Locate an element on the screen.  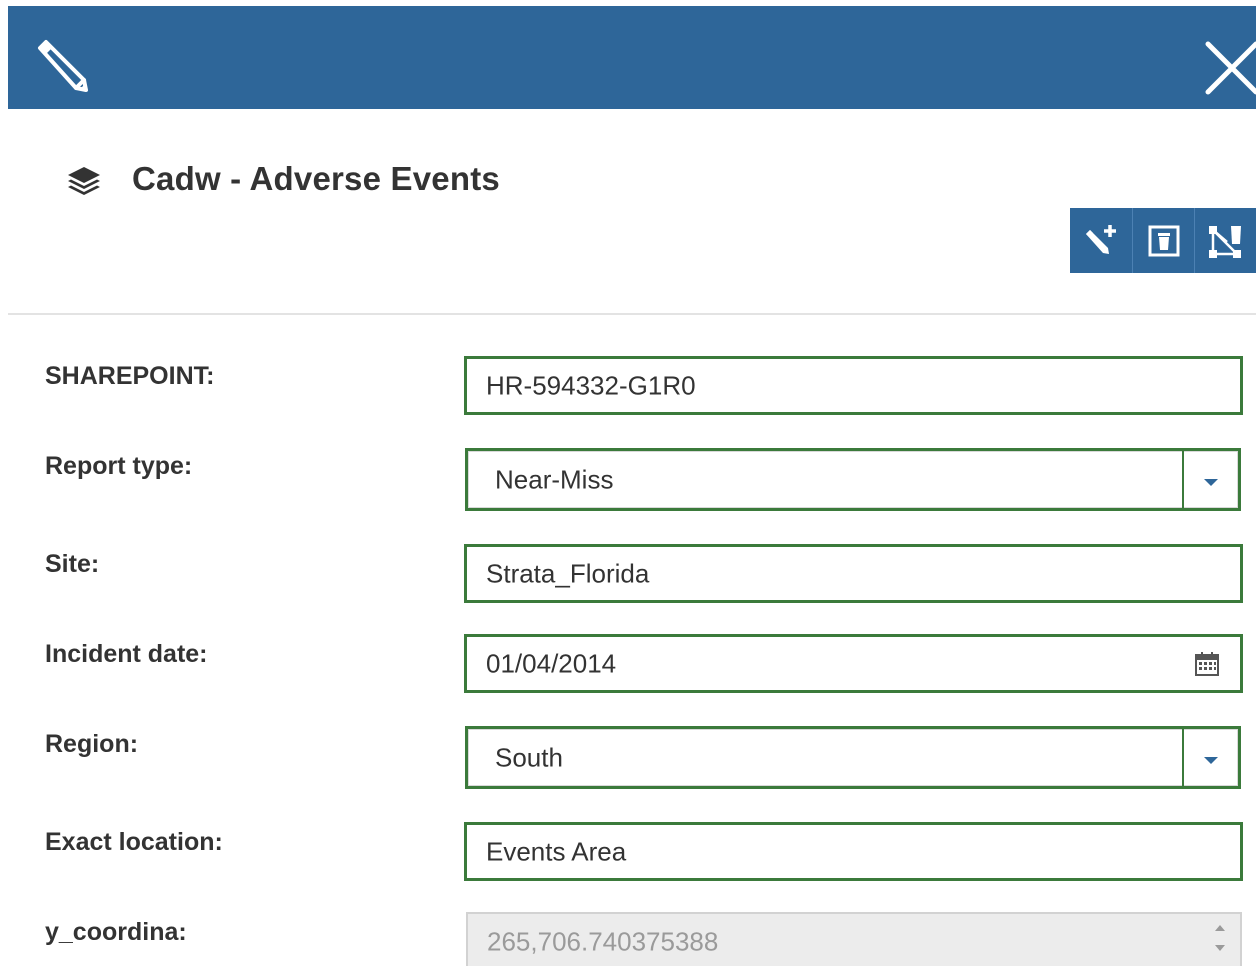
edit-geometry-icon is located at coordinates (1224, 241).